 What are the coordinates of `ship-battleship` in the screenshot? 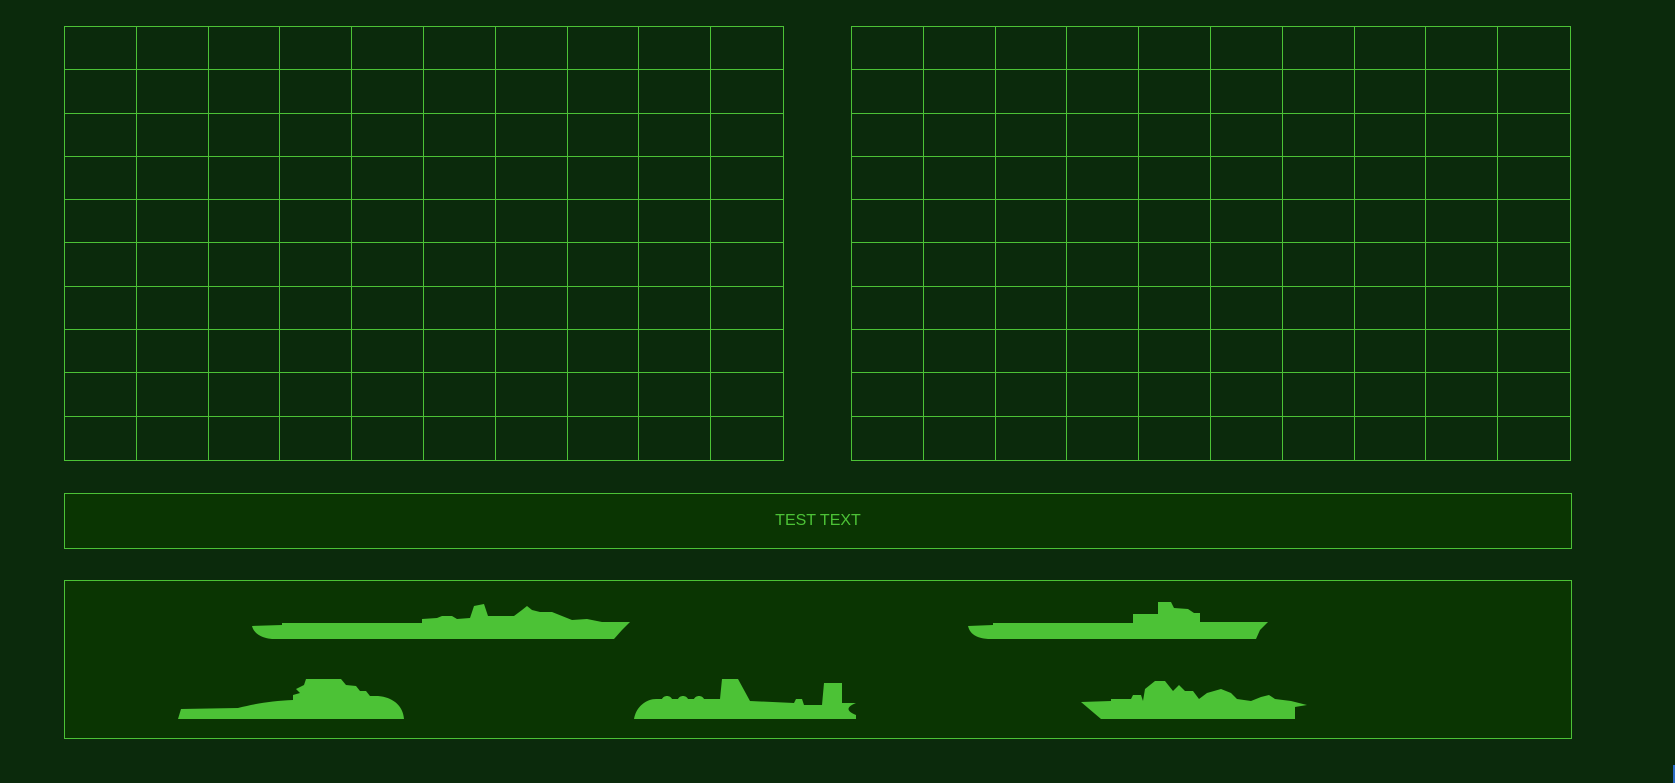 It's located at (1118, 620).